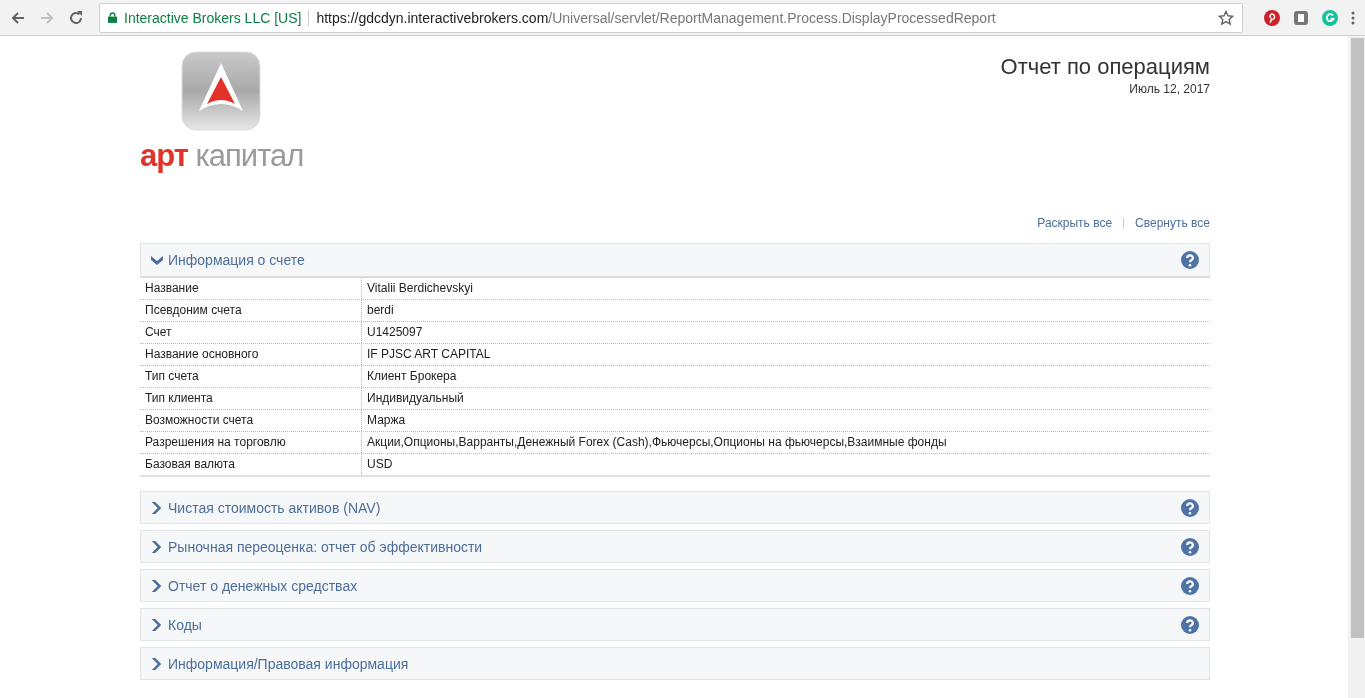 Image resolution: width=1365 pixels, height=698 pixels. Describe the element at coordinates (415, 398) in the screenshot. I see `table-cell-text: Индивидуальный` at that location.